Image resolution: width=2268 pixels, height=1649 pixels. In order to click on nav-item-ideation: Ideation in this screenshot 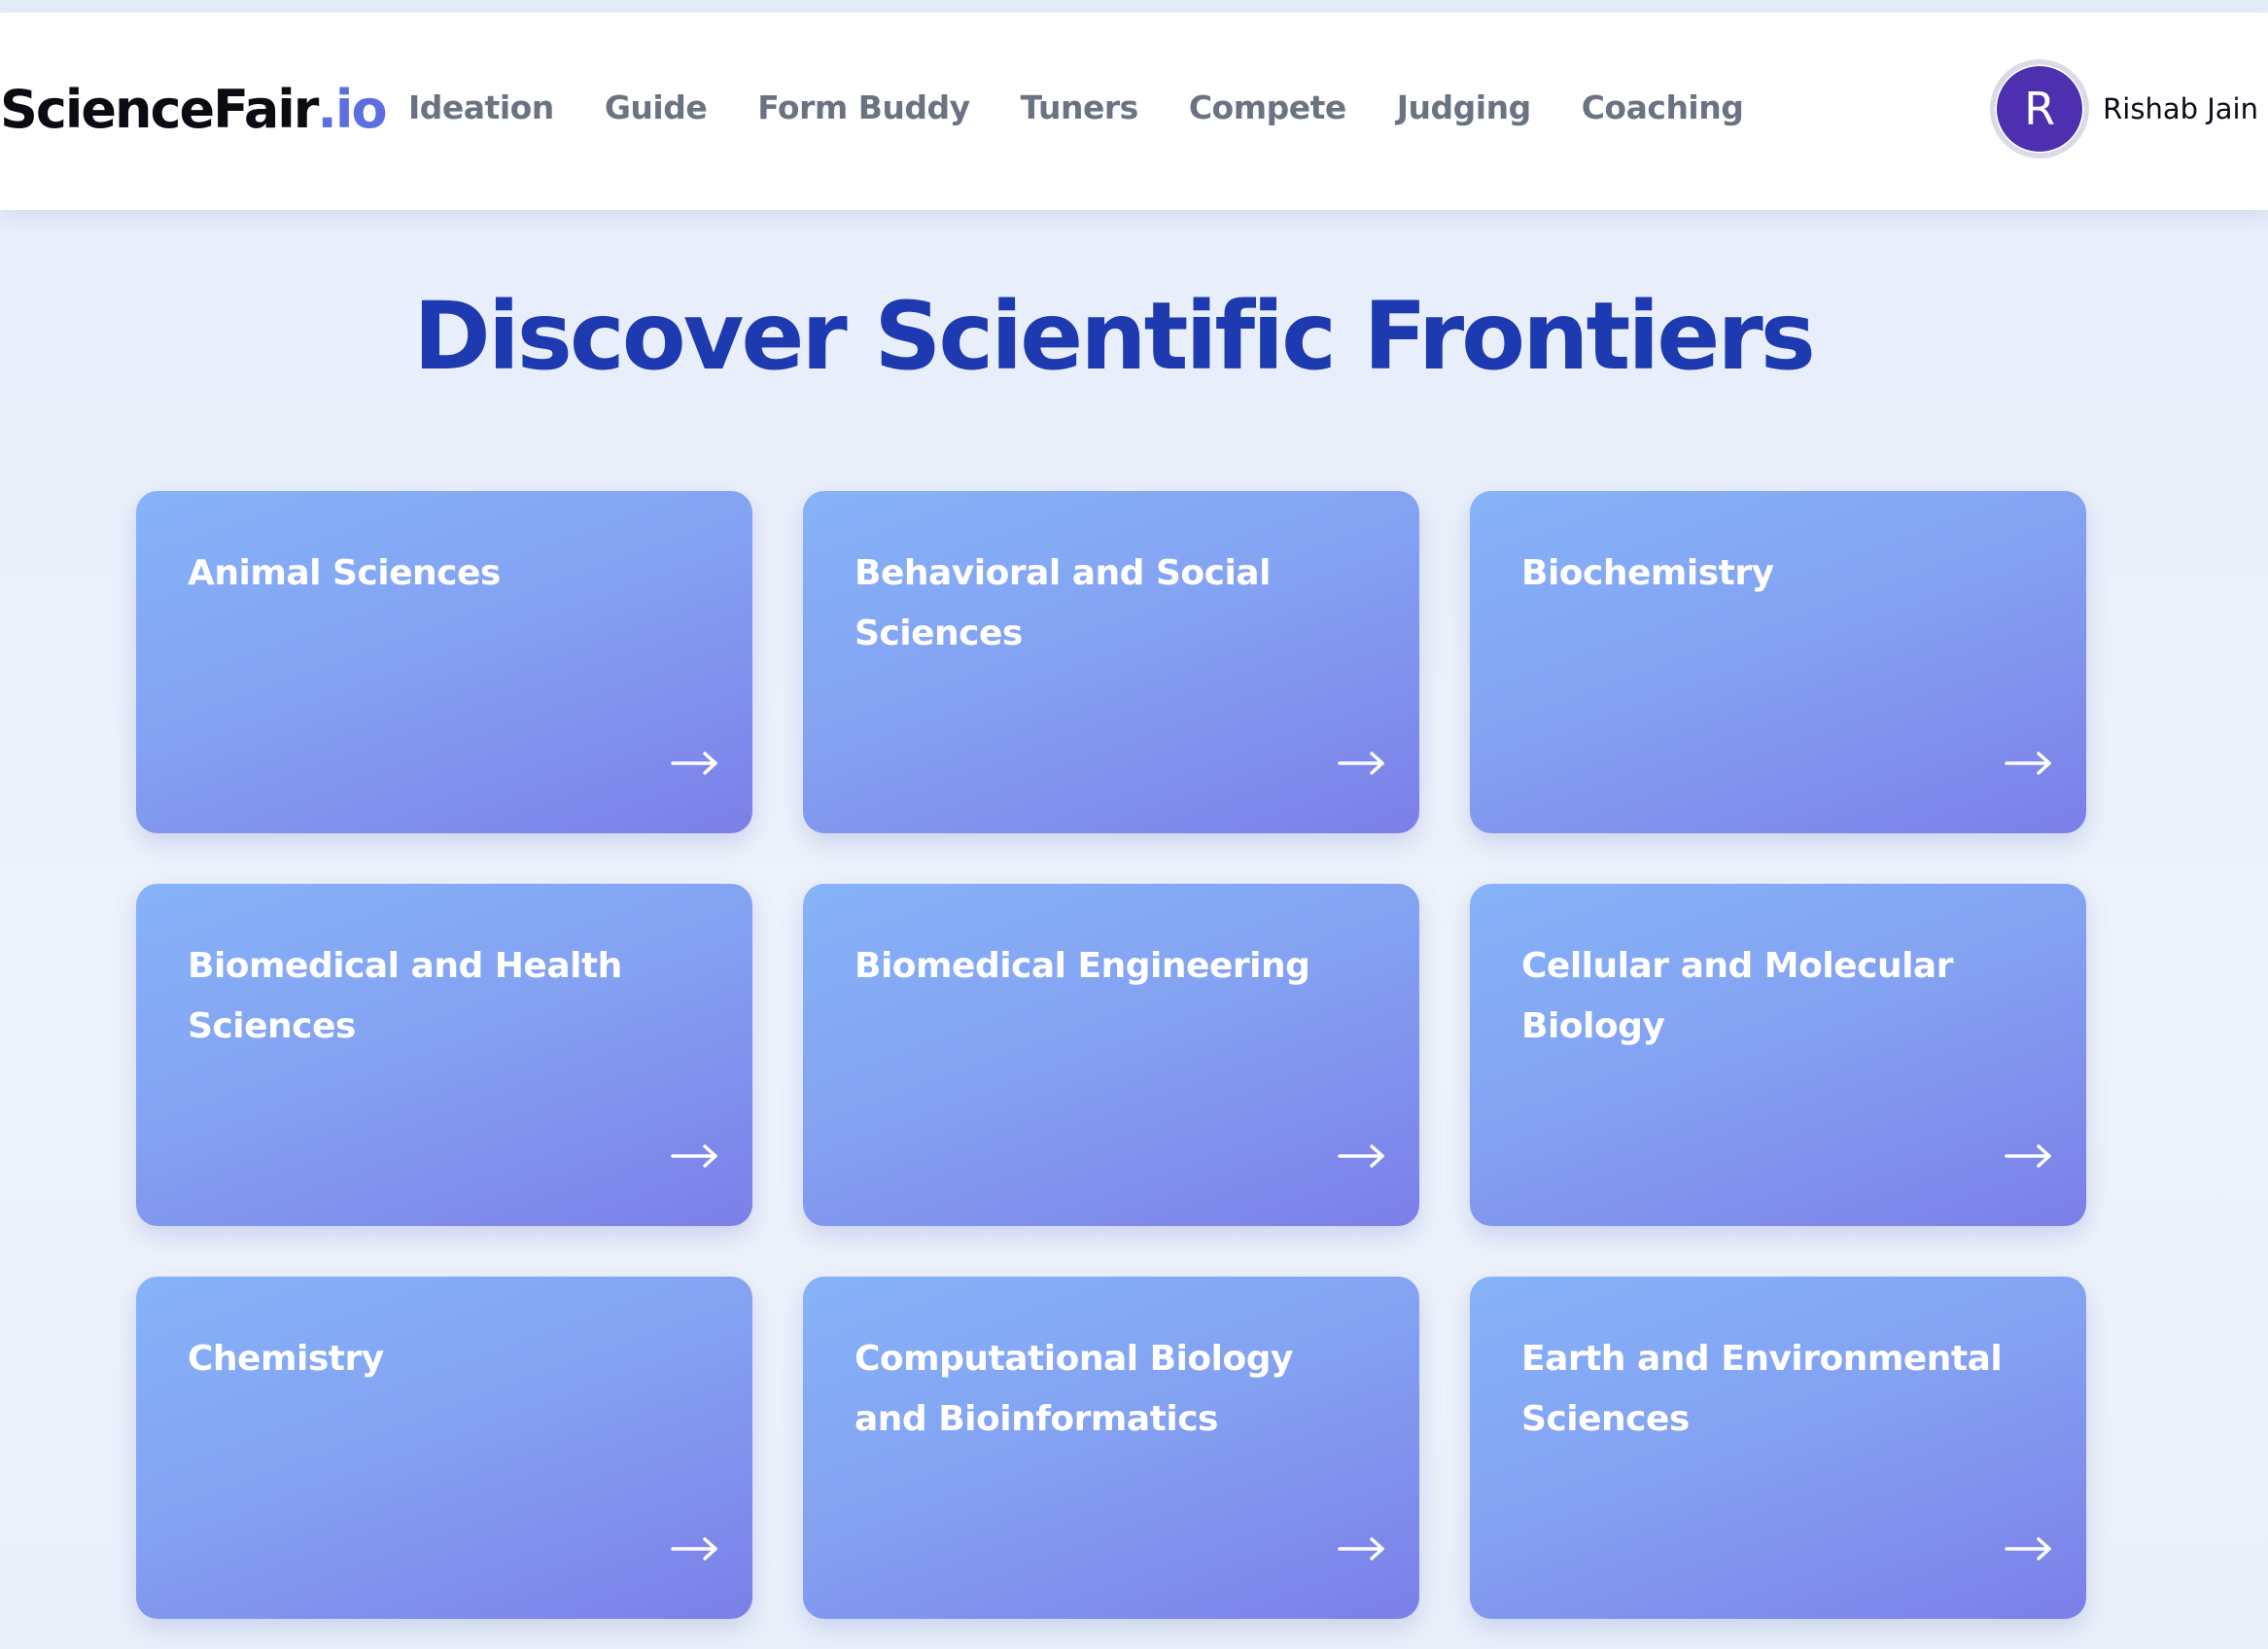, I will do `click(481, 107)`.